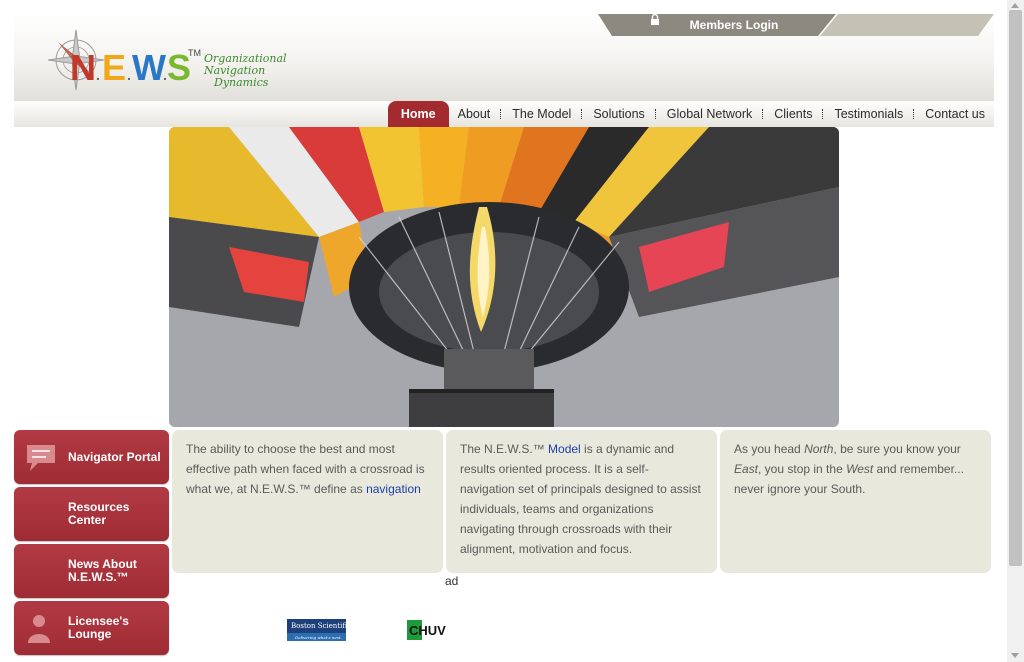 Image resolution: width=1024 pixels, height=662 pixels. I want to click on sidebar-item-resources-center: Resources Center, so click(91, 514).